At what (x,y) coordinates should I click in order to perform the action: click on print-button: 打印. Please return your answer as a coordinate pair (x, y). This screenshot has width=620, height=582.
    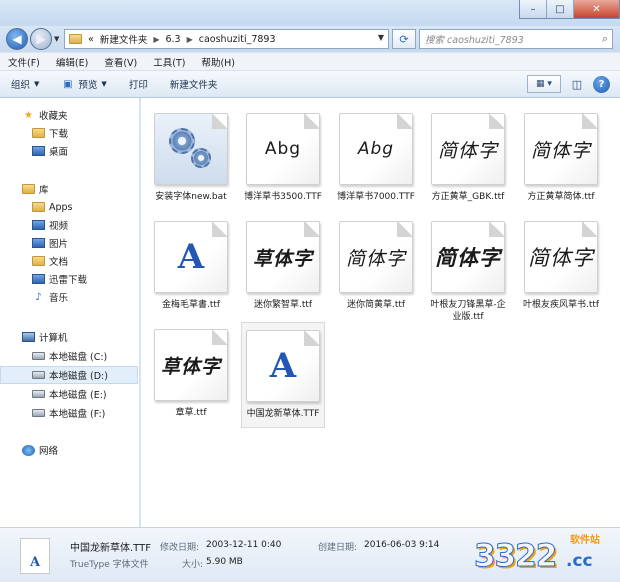
    Looking at the image, I should click on (138, 84).